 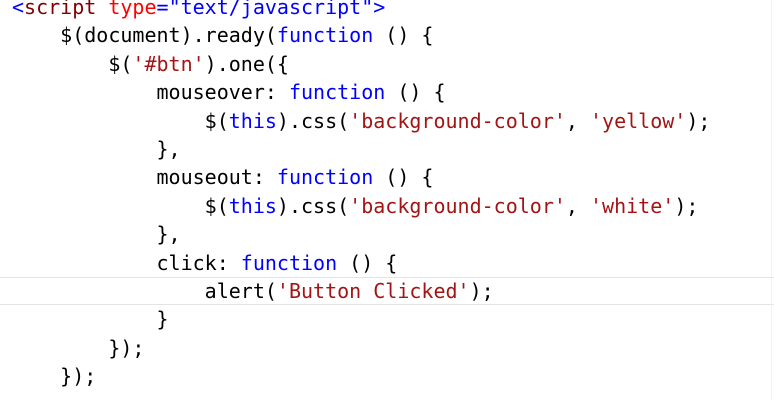 I want to click on code-token-plain: }, so click(x=90, y=319).